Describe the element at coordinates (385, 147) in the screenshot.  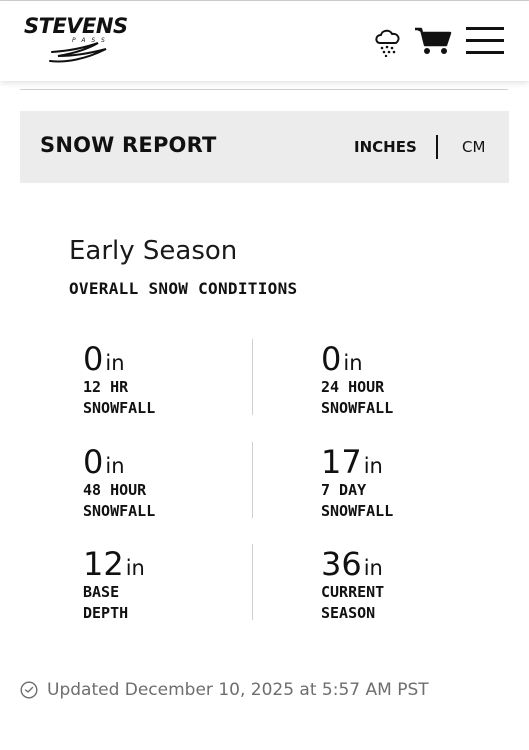
I see `unit-toggle-inches: INCHES` at that location.